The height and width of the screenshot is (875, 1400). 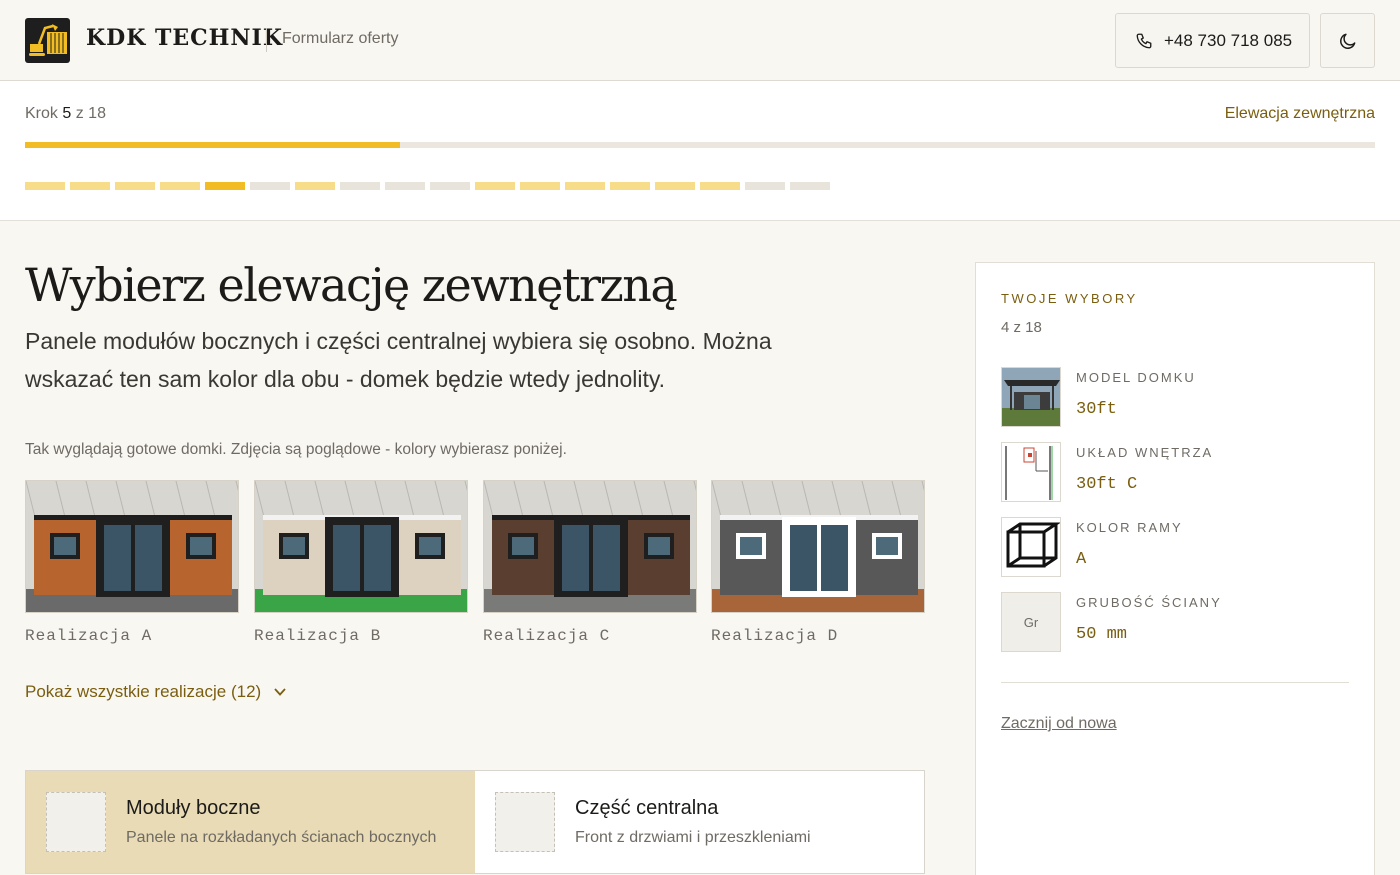 What do you see at coordinates (775, 636) in the screenshot?
I see `gallery-caption: Realizacja D` at bounding box center [775, 636].